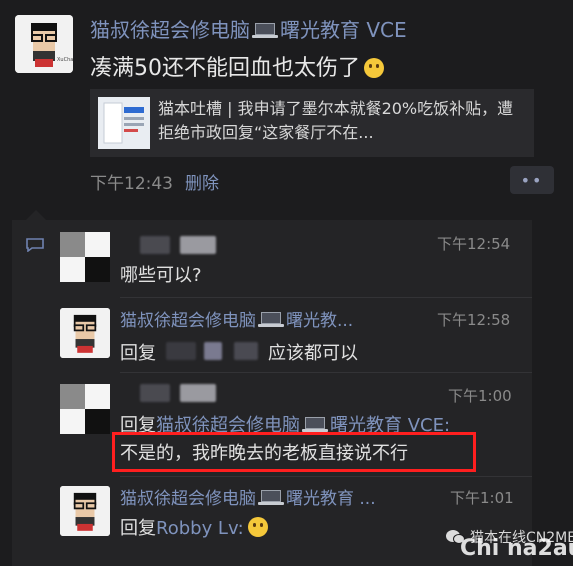 This screenshot has width=573, height=566. I want to click on post-author-name: 猫叔徐超会修电脑 曙光教育 VCE, so click(248, 28).